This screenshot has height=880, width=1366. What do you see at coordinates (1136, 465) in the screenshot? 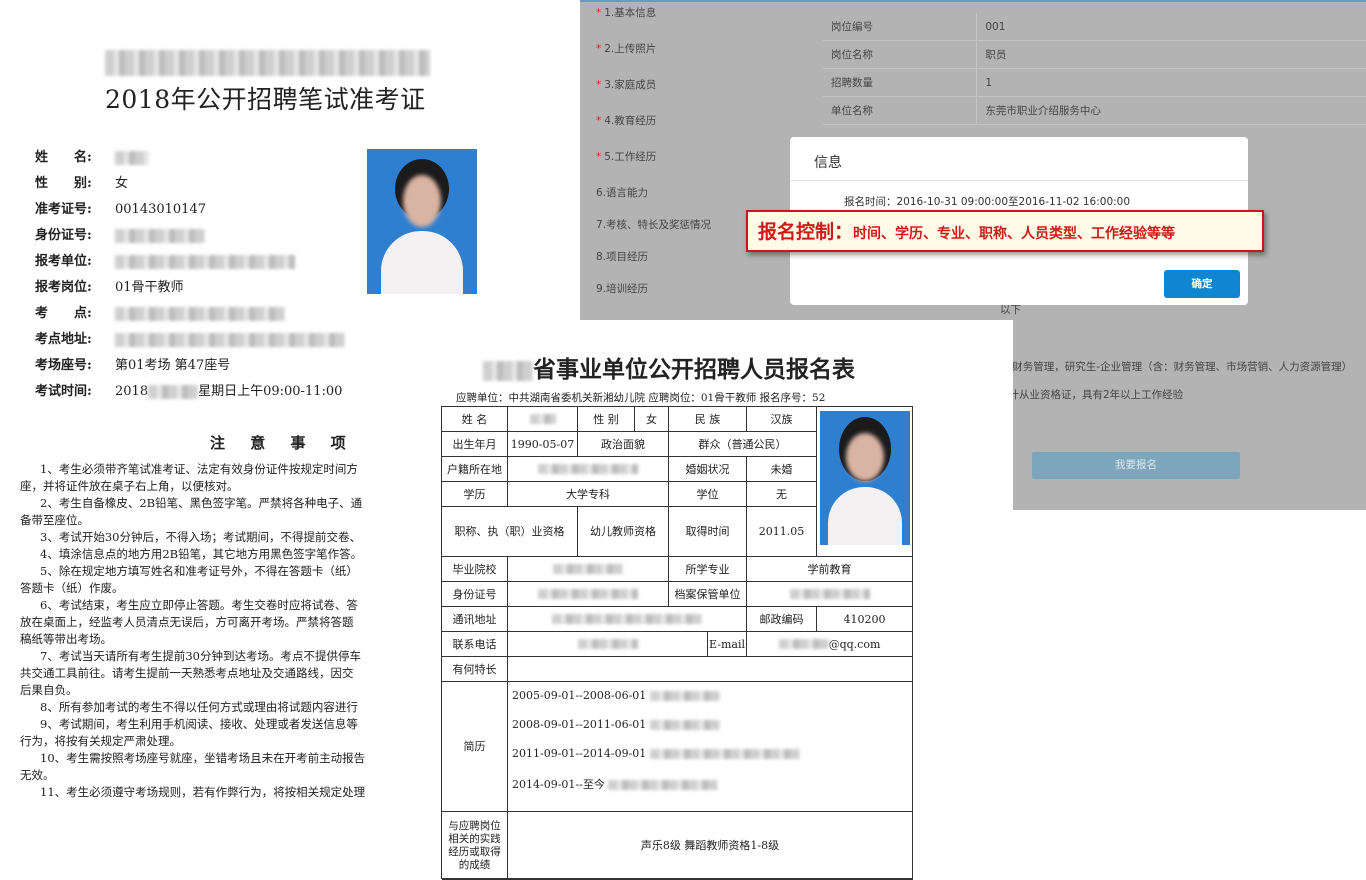
I see `apply-button: 我要报名` at bounding box center [1136, 465].